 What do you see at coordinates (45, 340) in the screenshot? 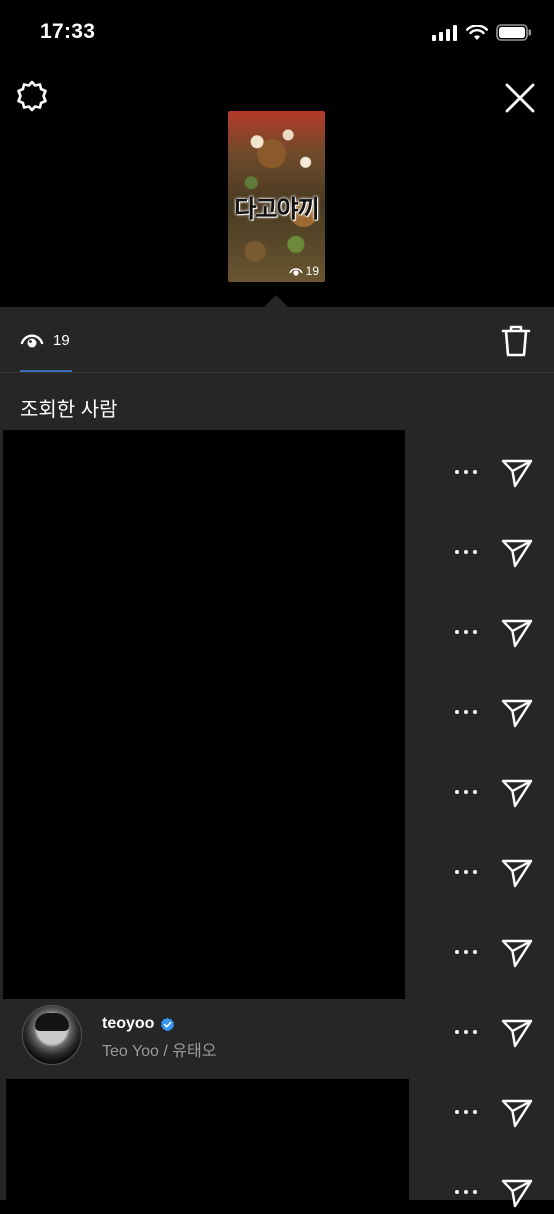
I see `tab-views: 19` at bounding box center [45, 340].